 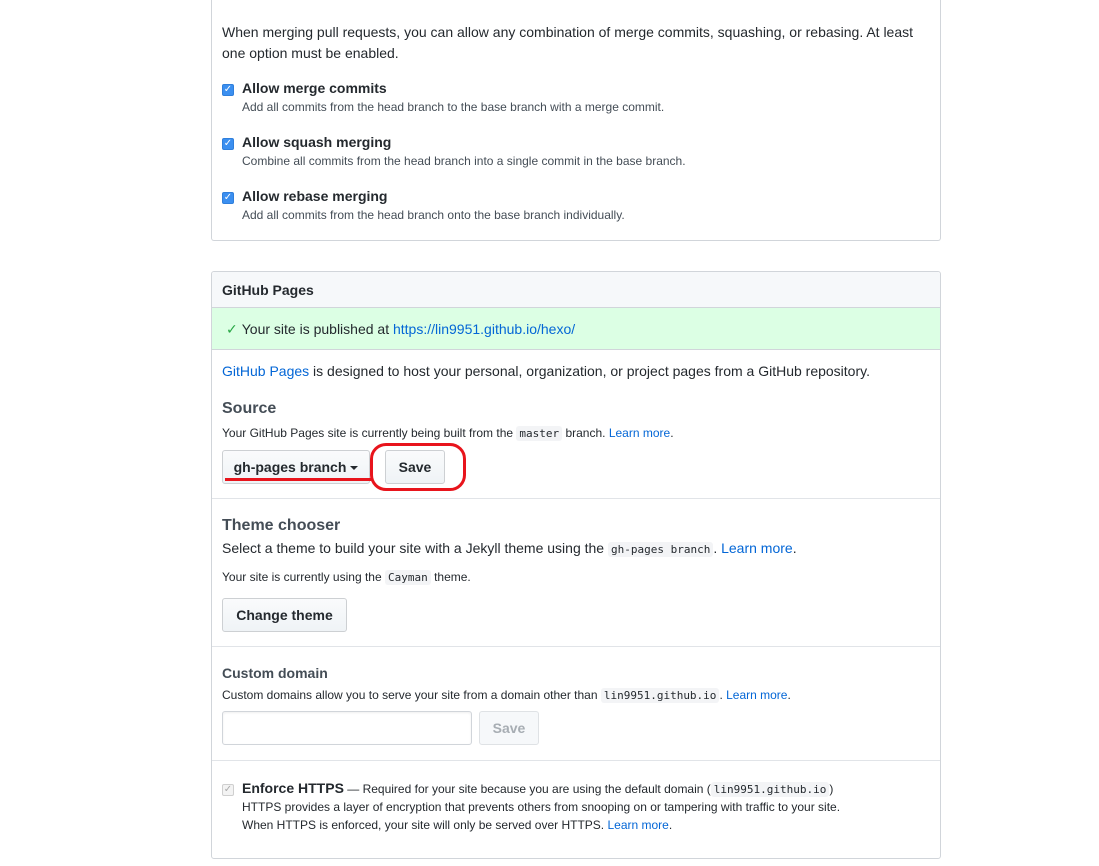 What do you see at coordinates (317, 142) in the screenshot?
I see `option-title: Allow squash merging` at bounding box center [317, 142].